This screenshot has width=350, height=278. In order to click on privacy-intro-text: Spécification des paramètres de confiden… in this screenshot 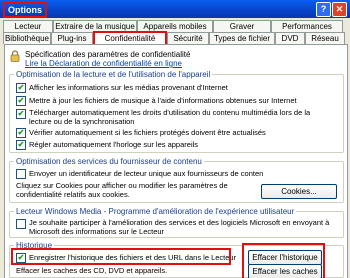, I will do `click(108, 54)`.